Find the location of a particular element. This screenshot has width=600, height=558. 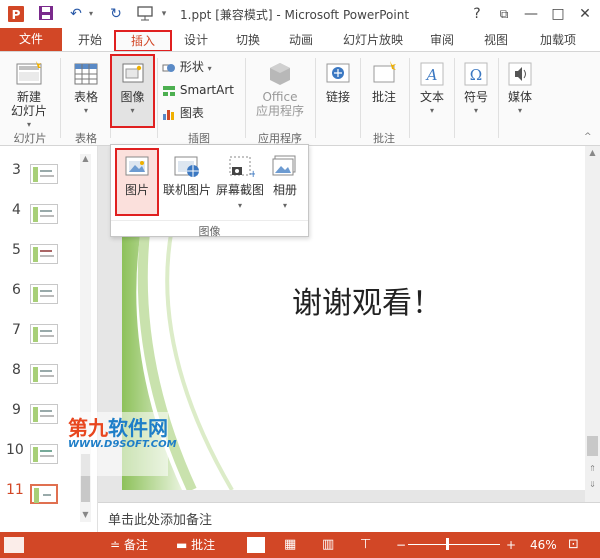

tab-review: 审阅 is located at coordinates (442, 41).